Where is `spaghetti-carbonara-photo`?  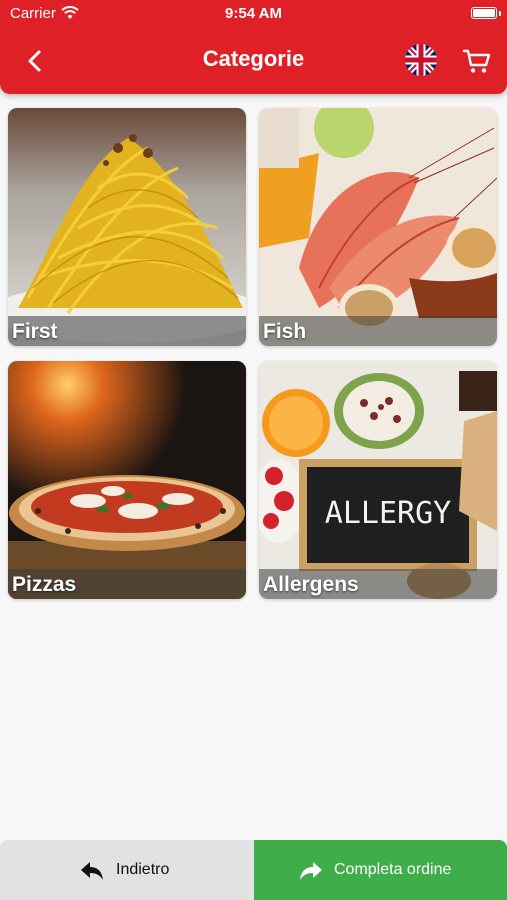 spaghetti-carbonara-photo is located at coordinates (127, 227).